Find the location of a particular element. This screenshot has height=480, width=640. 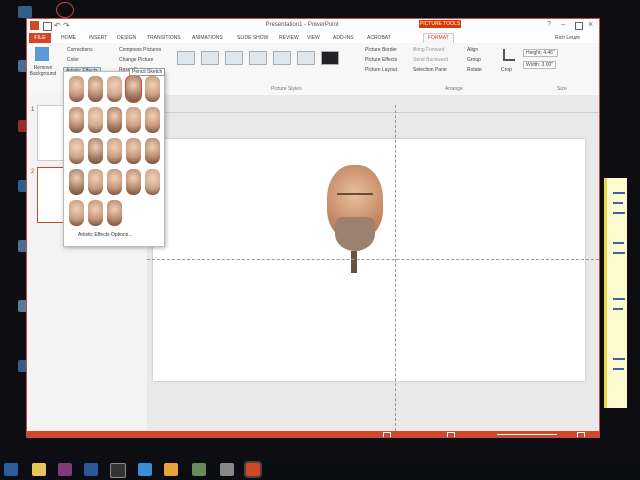

picture-effects-button: Picture Effects is located at coordinates (381, 60).